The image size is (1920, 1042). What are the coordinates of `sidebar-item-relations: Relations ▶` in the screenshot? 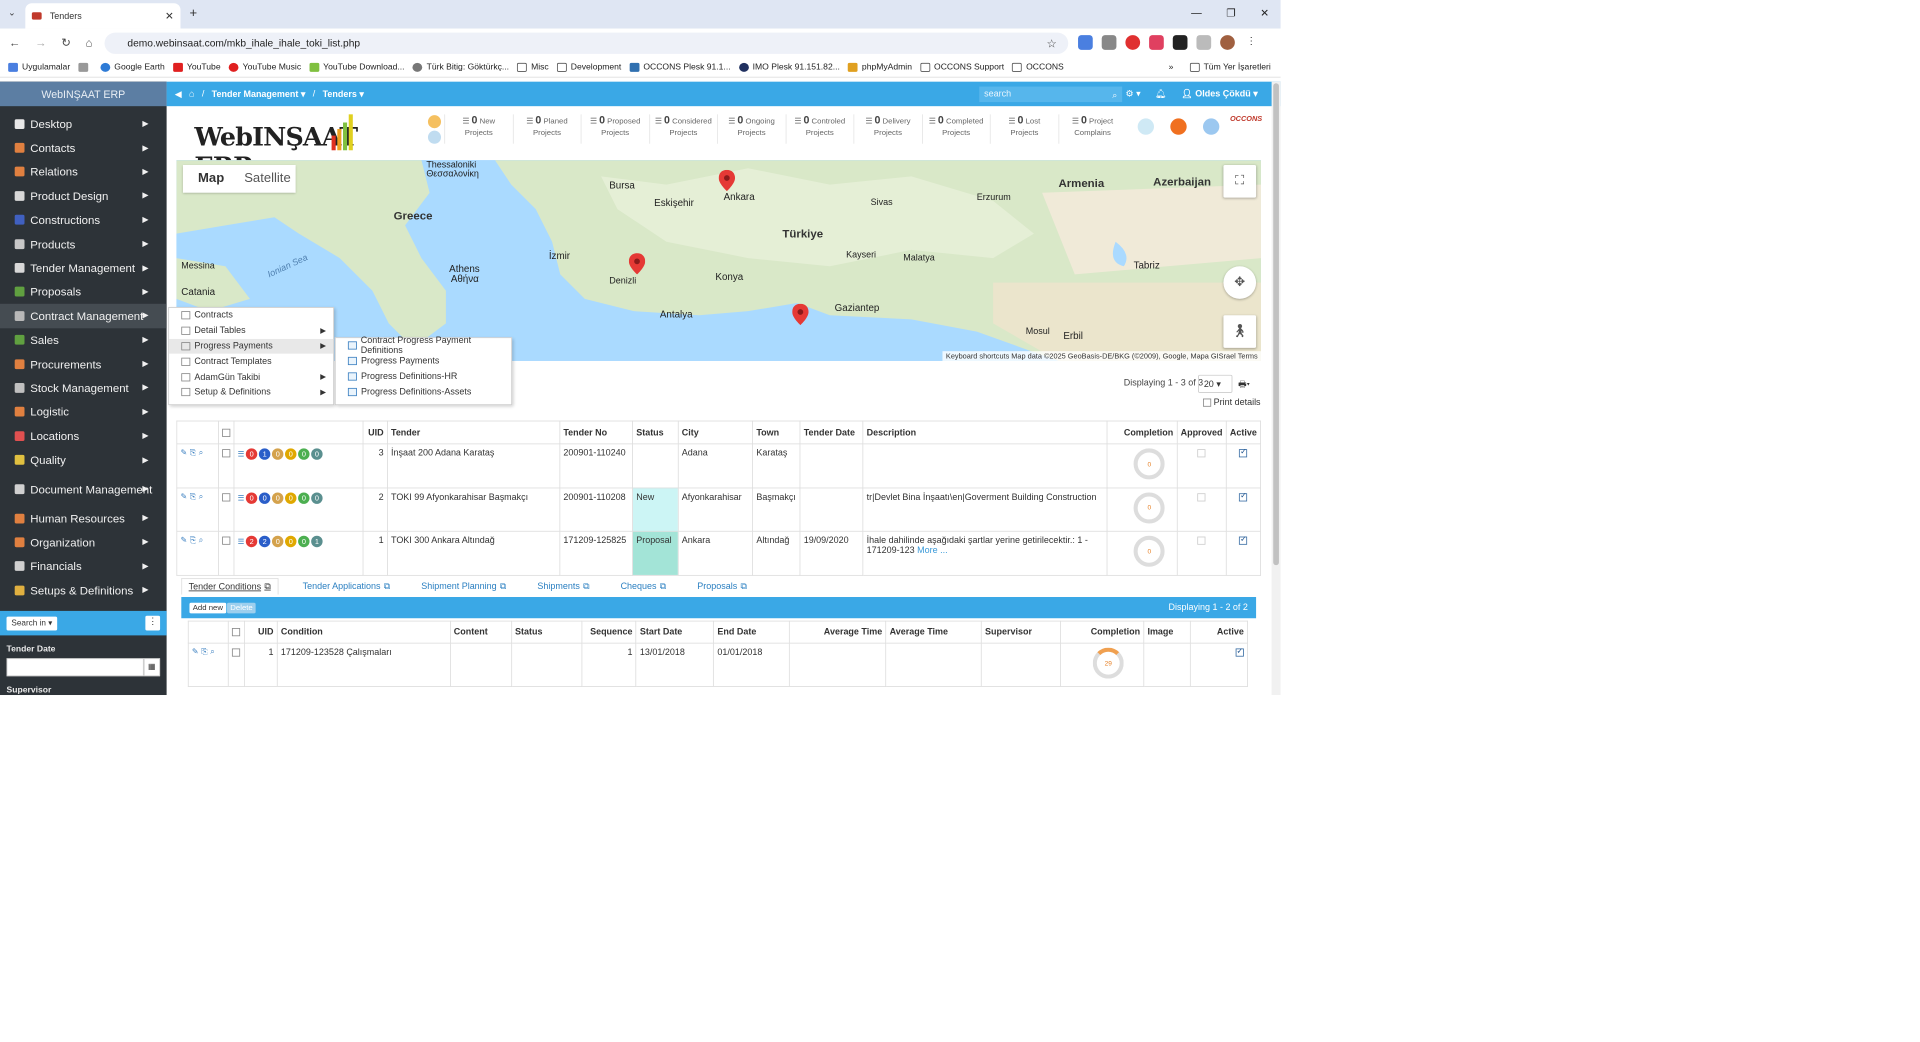 It's located at (83, 172).